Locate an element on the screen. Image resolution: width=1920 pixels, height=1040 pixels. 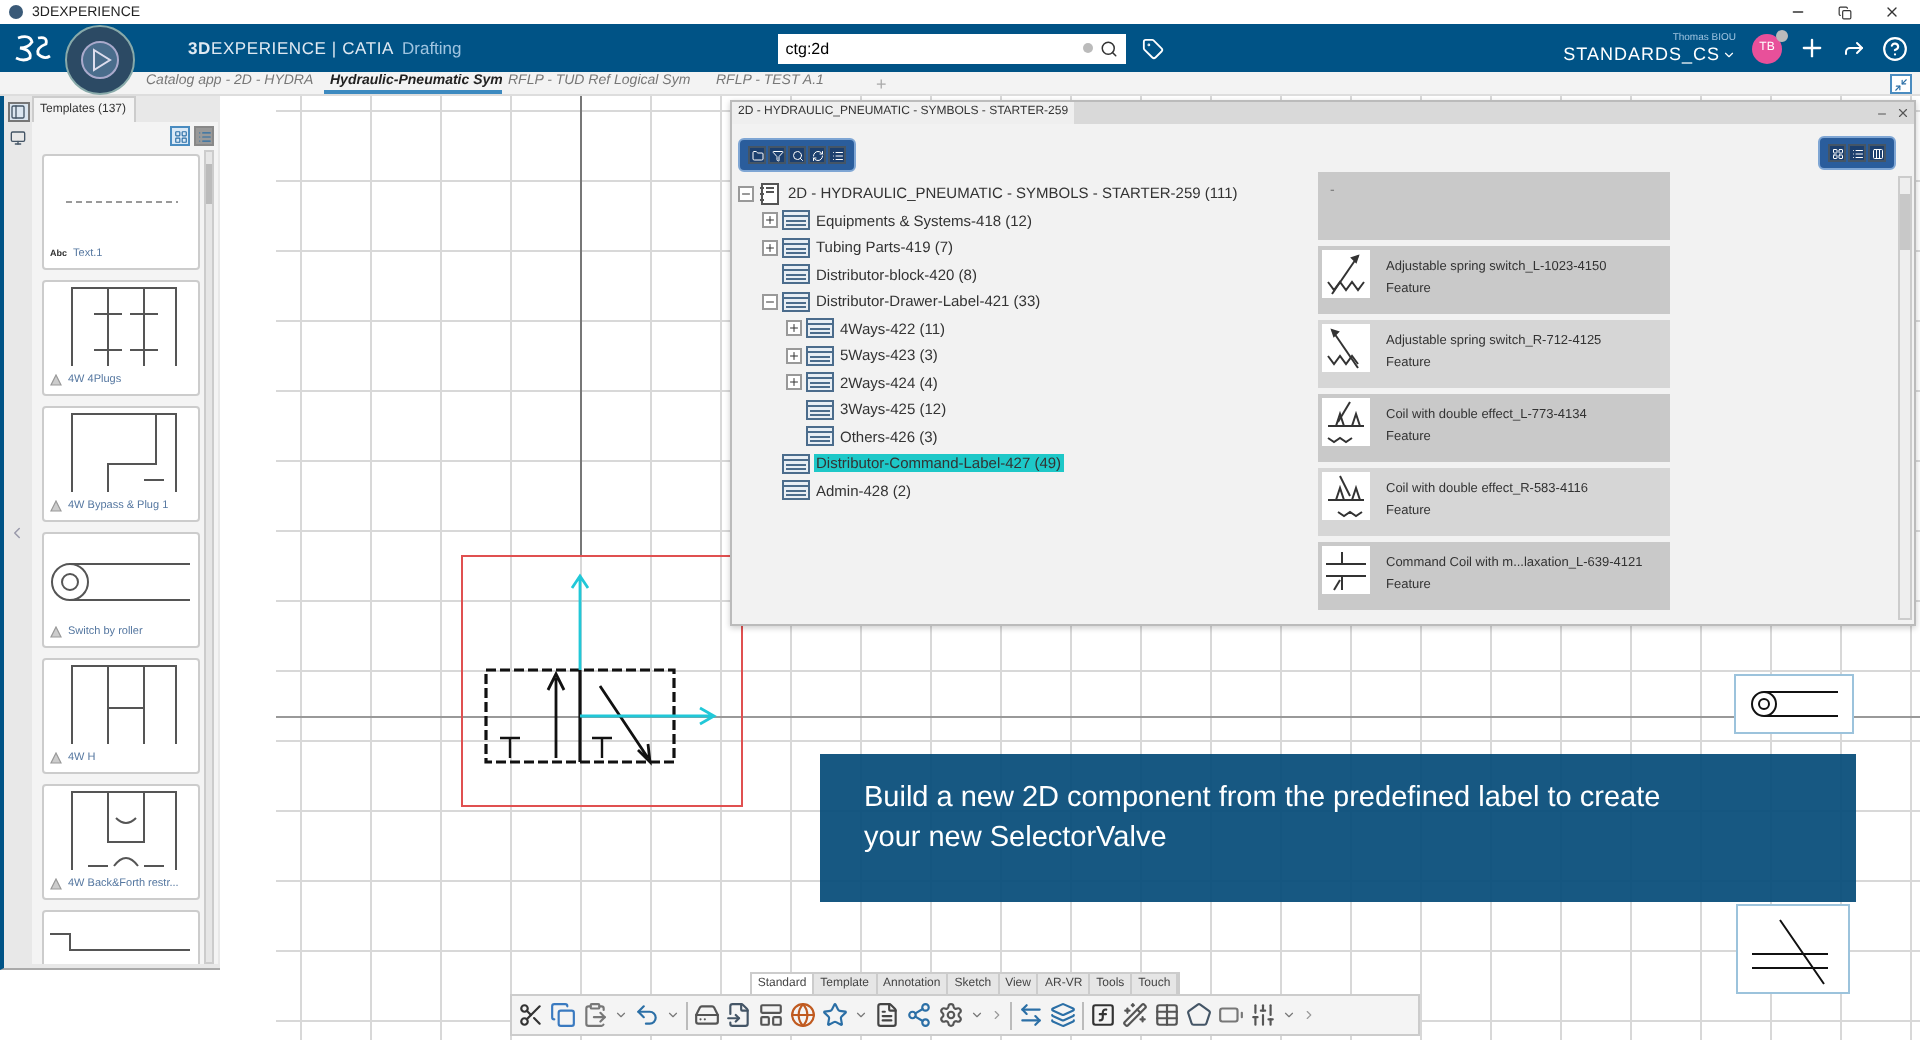
globe-icon is located at coordinates (803, 1015).